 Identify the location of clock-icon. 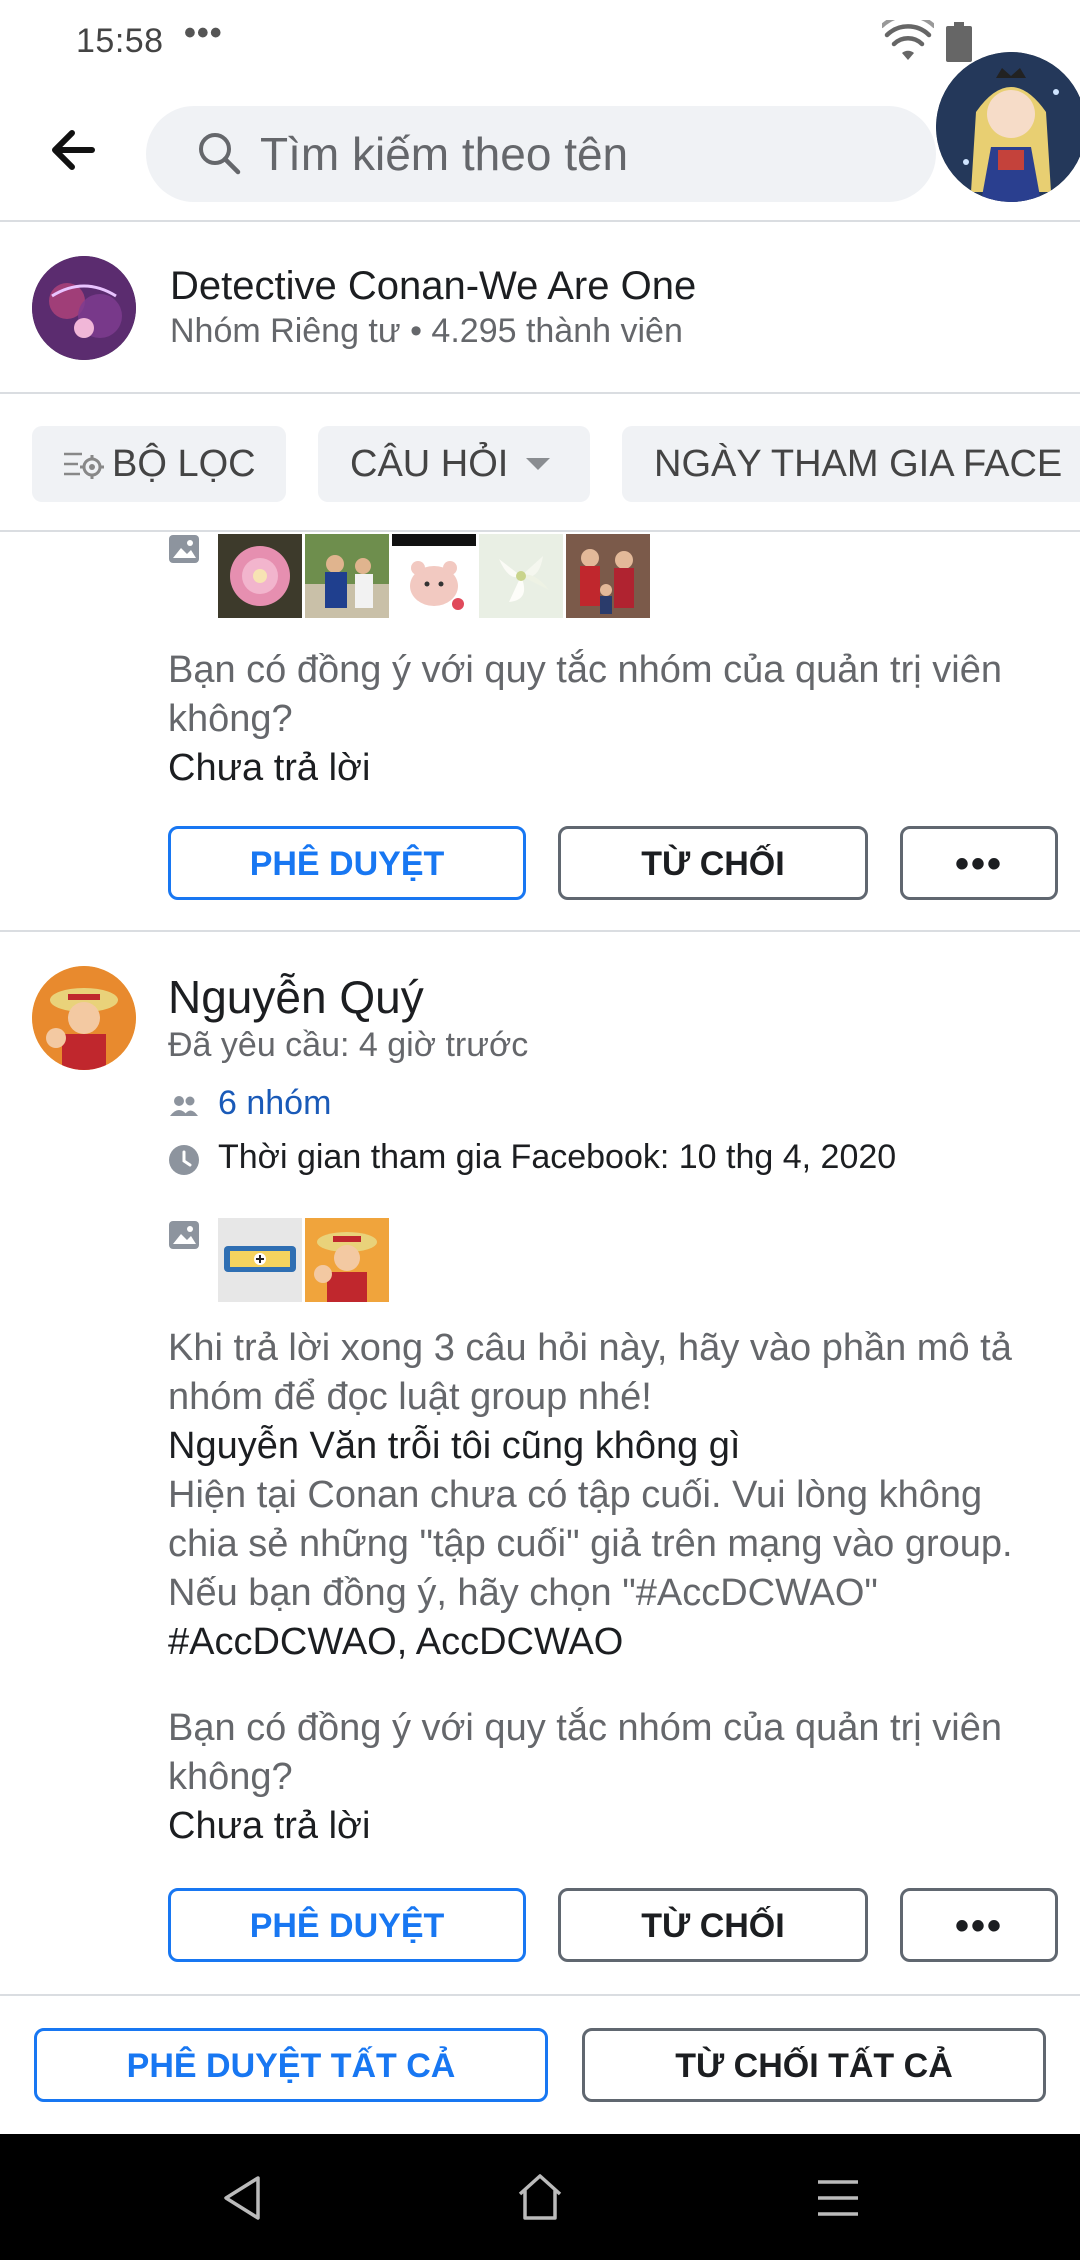
(184, 1160).